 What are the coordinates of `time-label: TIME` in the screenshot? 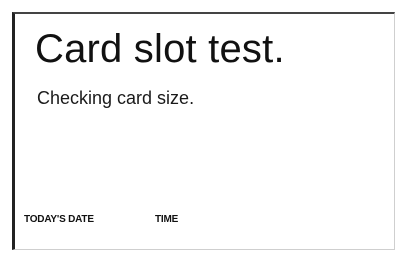 It's located at (167, 219).